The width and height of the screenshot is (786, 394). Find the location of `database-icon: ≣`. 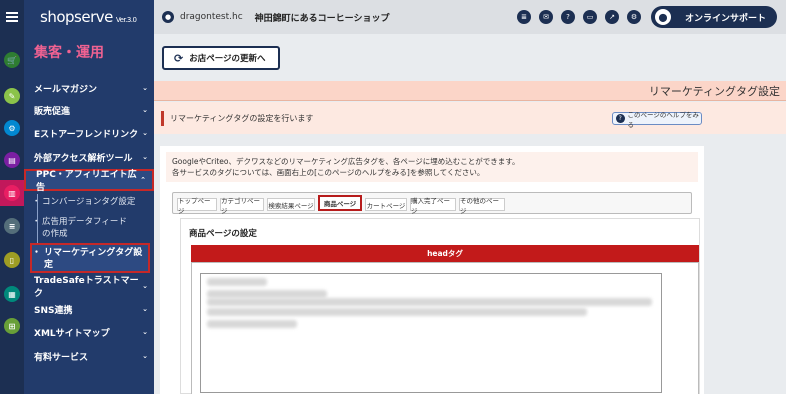

database-icon: ≣ is located at coordinates (524, 17).